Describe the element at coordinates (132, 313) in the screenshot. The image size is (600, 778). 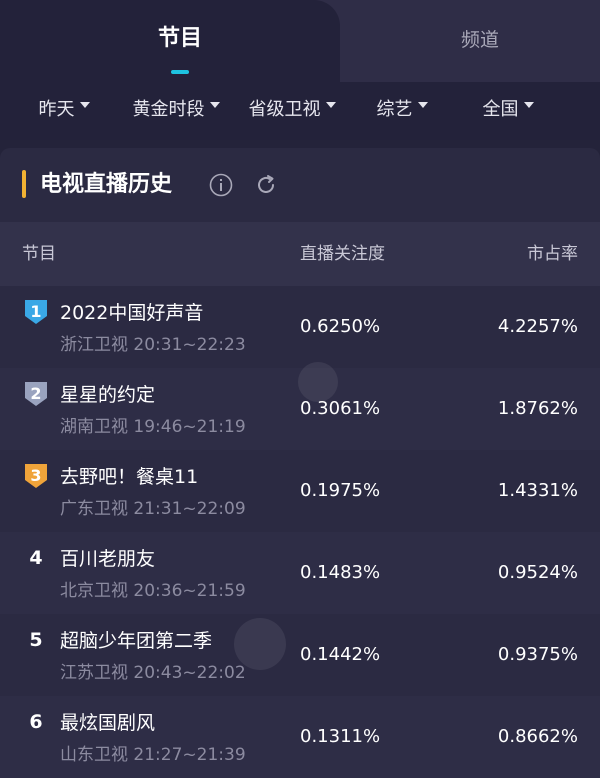
I see `program-name: 2022中国好声音` at that location.